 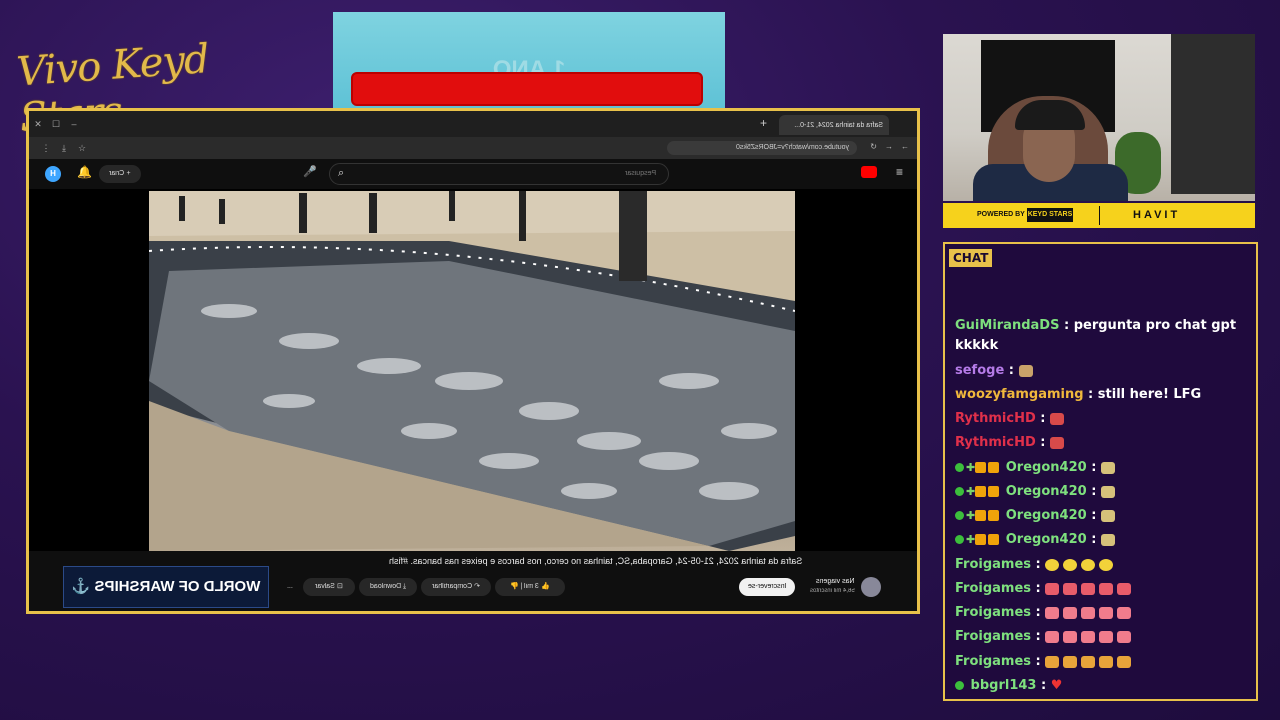 What do you see at coordinates (56, 124) in the screenshot?
I see `maximize-icon: ☐` at bounding box center [56, 124].